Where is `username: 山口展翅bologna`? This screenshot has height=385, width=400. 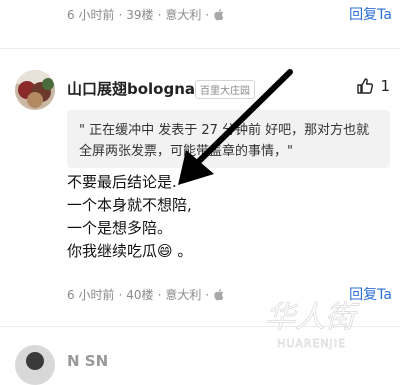 username: 山口展翅bologna is located at coordinates (131, 88).